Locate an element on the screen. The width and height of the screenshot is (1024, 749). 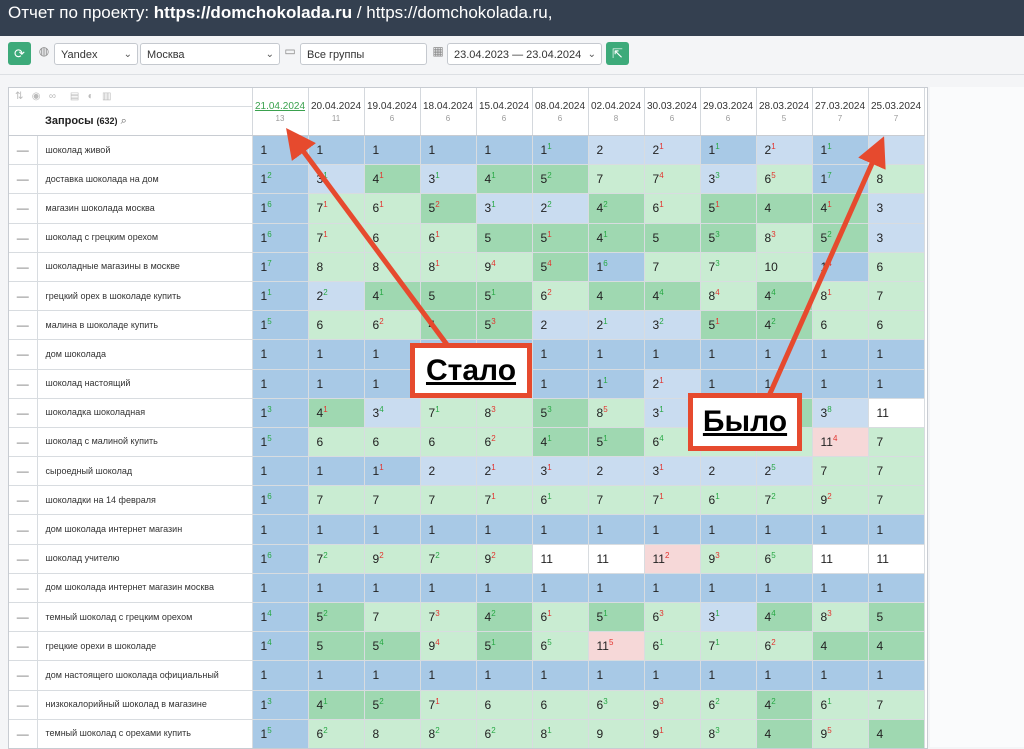
annotation-became: Стало is located at coordinates (471, 370).